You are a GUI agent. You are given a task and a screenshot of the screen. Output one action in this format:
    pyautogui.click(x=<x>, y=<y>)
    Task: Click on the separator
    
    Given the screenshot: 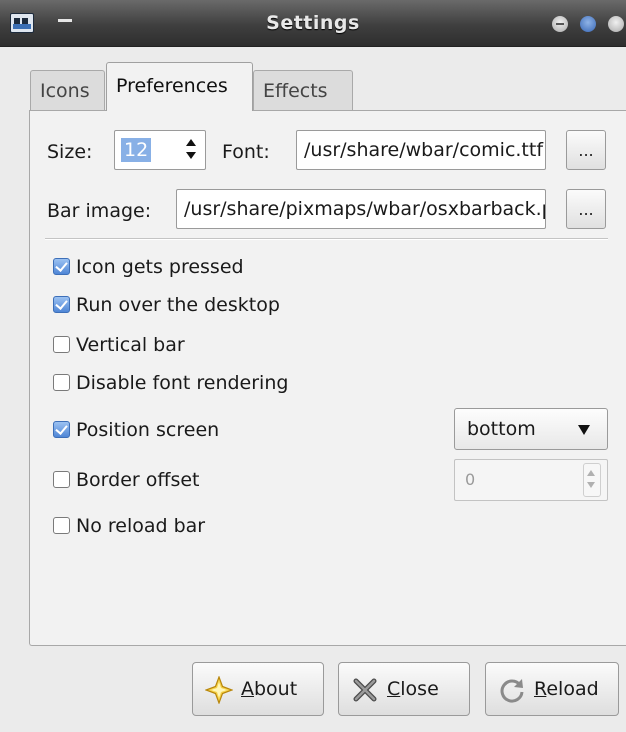 What is the action you would take?
    pyautogui.click(x=326, y=239)
    